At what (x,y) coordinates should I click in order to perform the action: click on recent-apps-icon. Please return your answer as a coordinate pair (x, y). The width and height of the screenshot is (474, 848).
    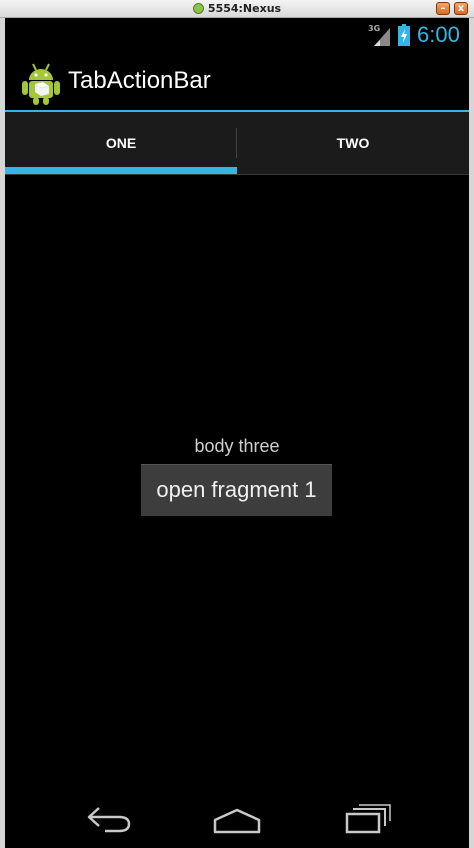
    Looking at the image, I should click on (367, 818).